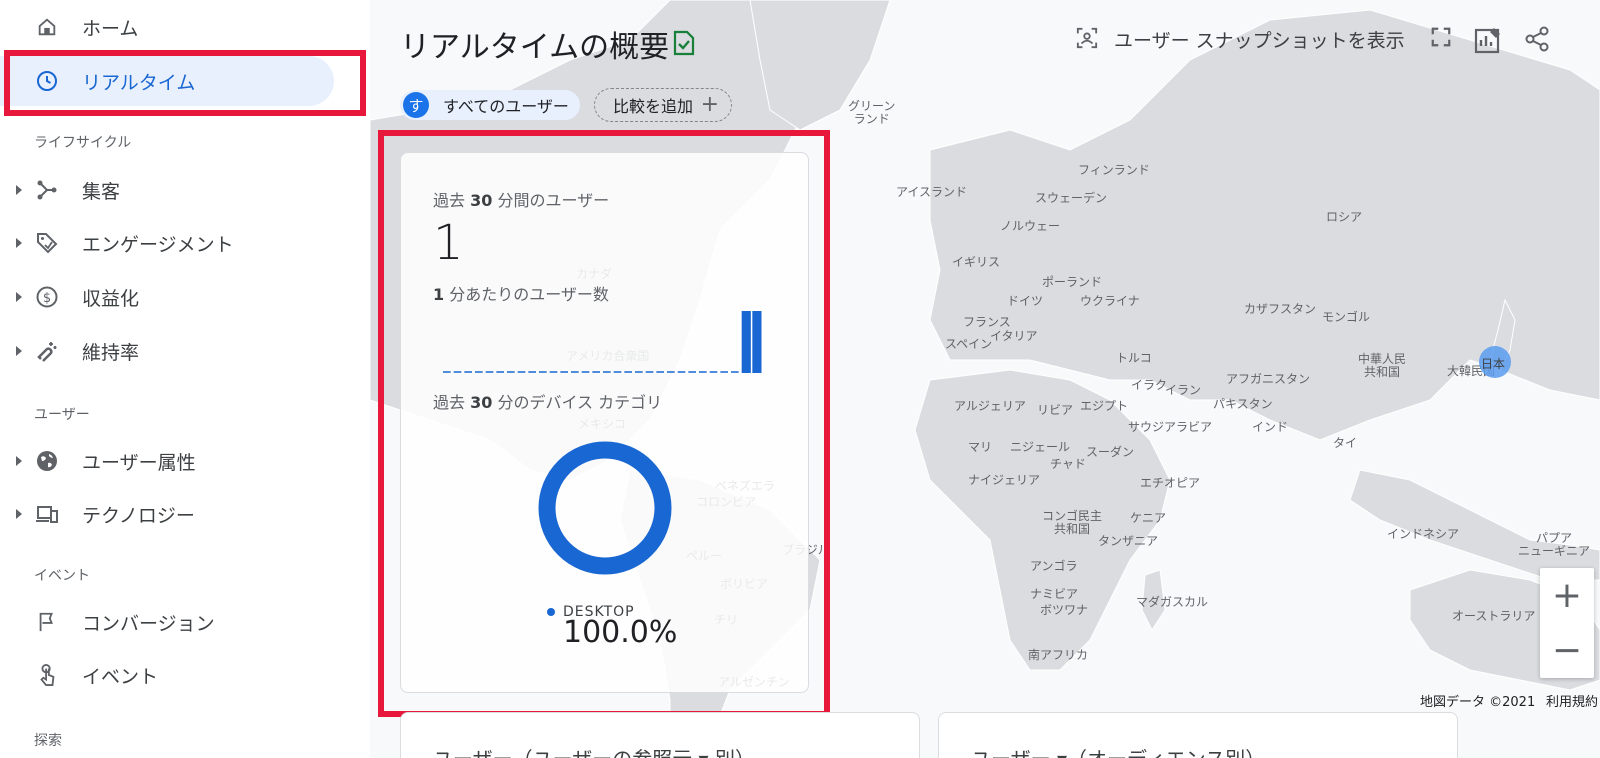 Image resolution: width=1600 pixels, height=758 pixels. What do you see at coordinates (47, 622) in the screenshot?
I see `flag-icon` at bounding box center [47, 622].